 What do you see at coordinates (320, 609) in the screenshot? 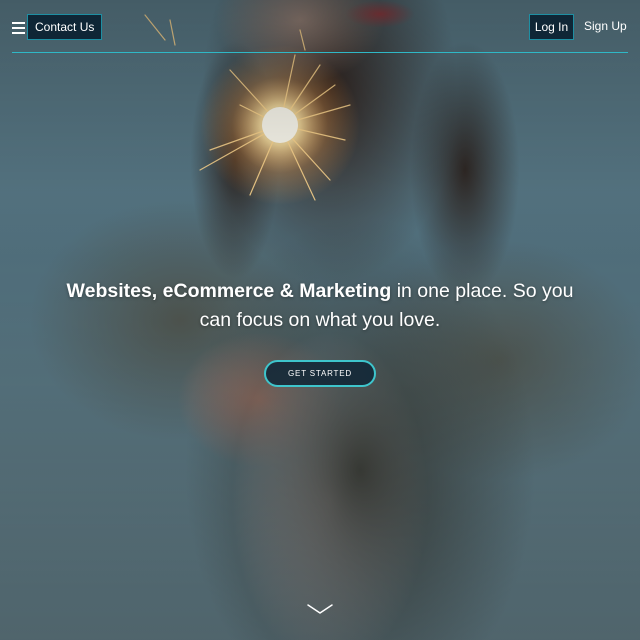
I see `chevron-down-icon` at bounding box center [320, 609].